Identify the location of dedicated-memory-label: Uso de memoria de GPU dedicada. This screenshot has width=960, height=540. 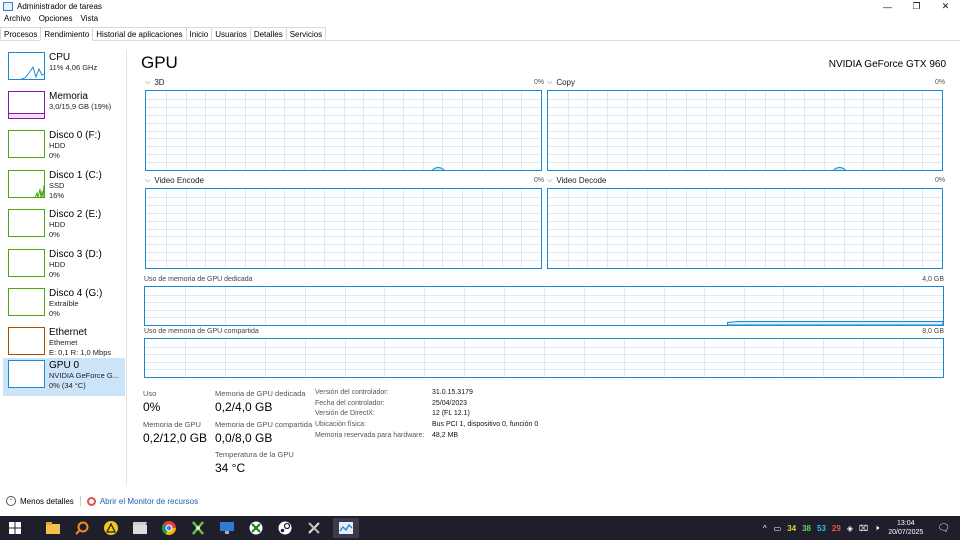
(198, 279).